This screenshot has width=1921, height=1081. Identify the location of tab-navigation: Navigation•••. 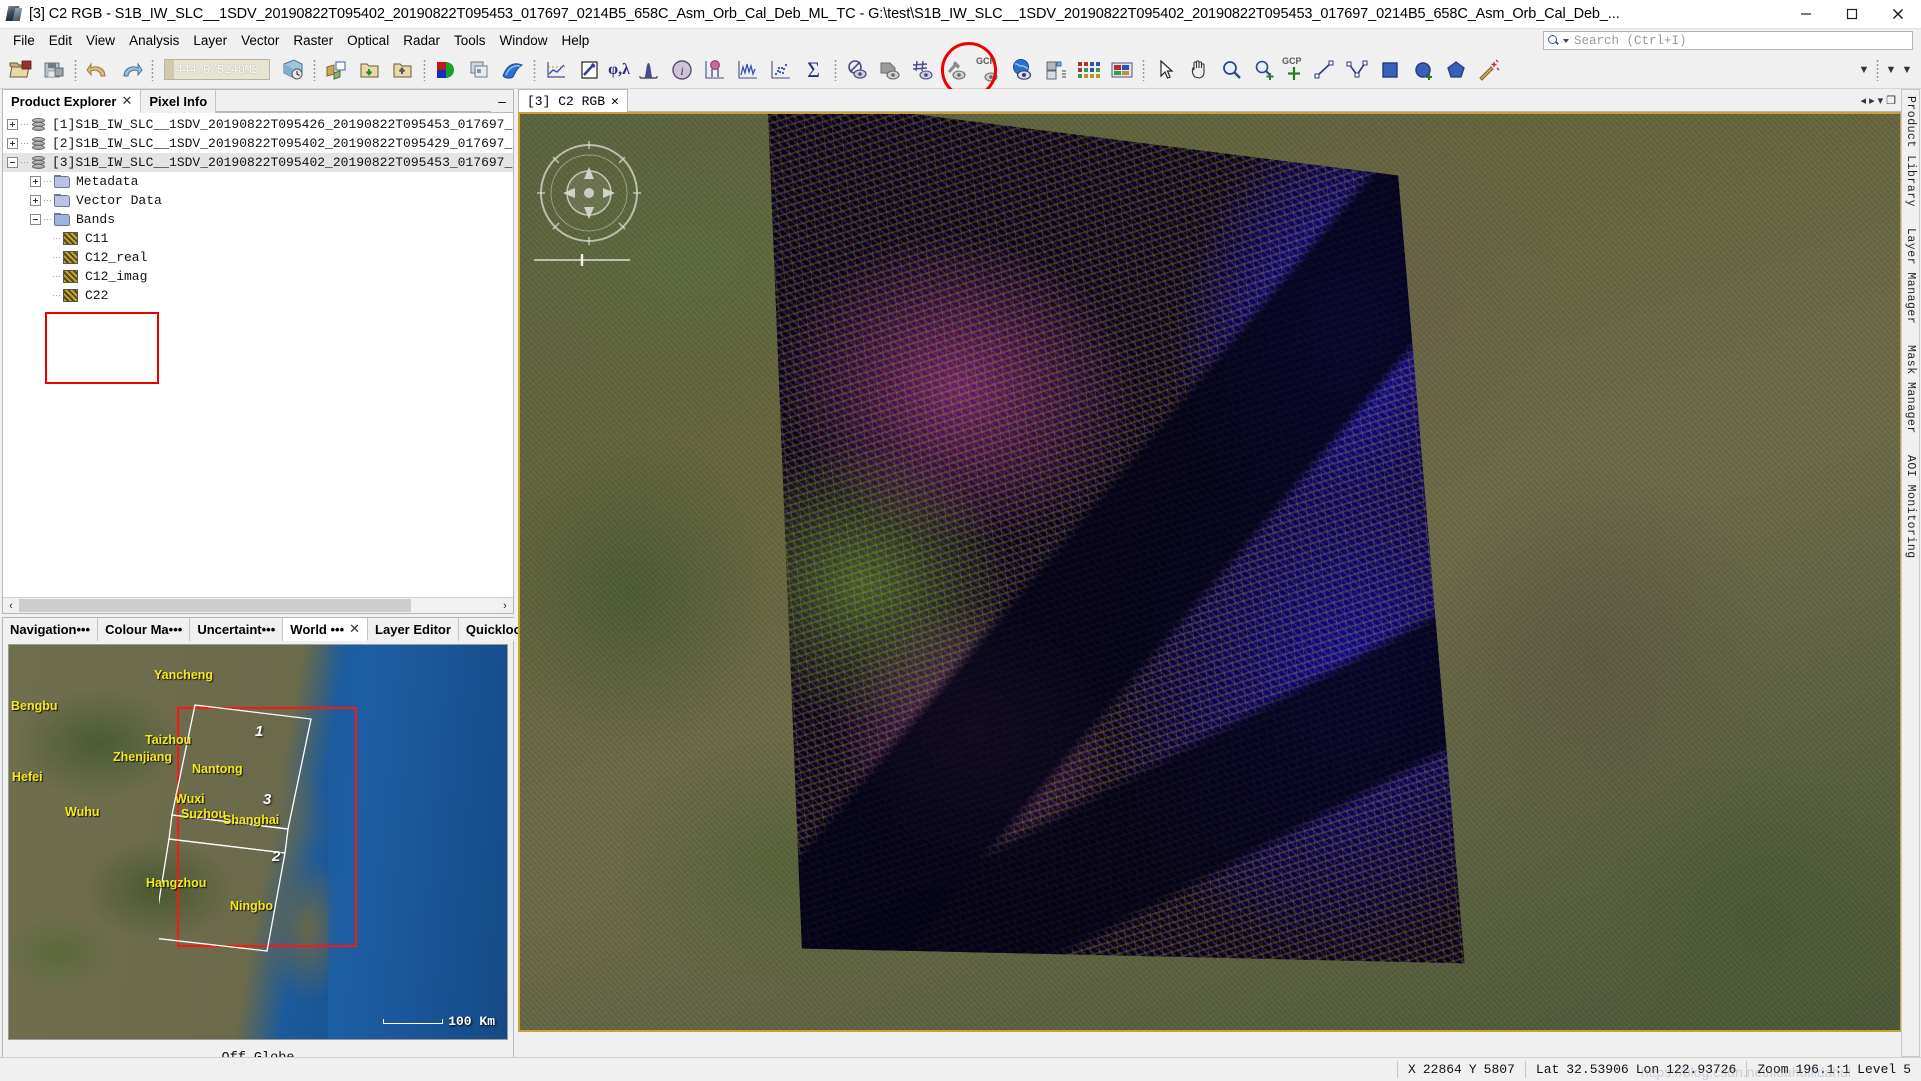
(51, 629).